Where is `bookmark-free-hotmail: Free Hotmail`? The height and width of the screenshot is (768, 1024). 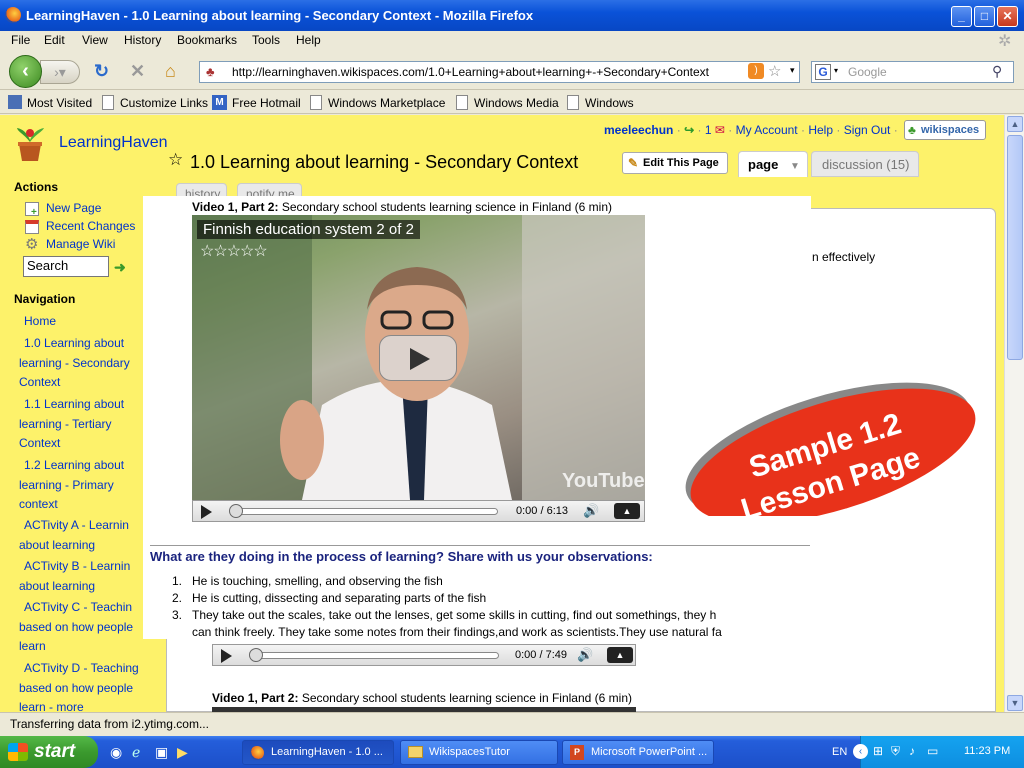 bookmark-free-hotmail: Free Hotmail is located at coordinates (266, 103).